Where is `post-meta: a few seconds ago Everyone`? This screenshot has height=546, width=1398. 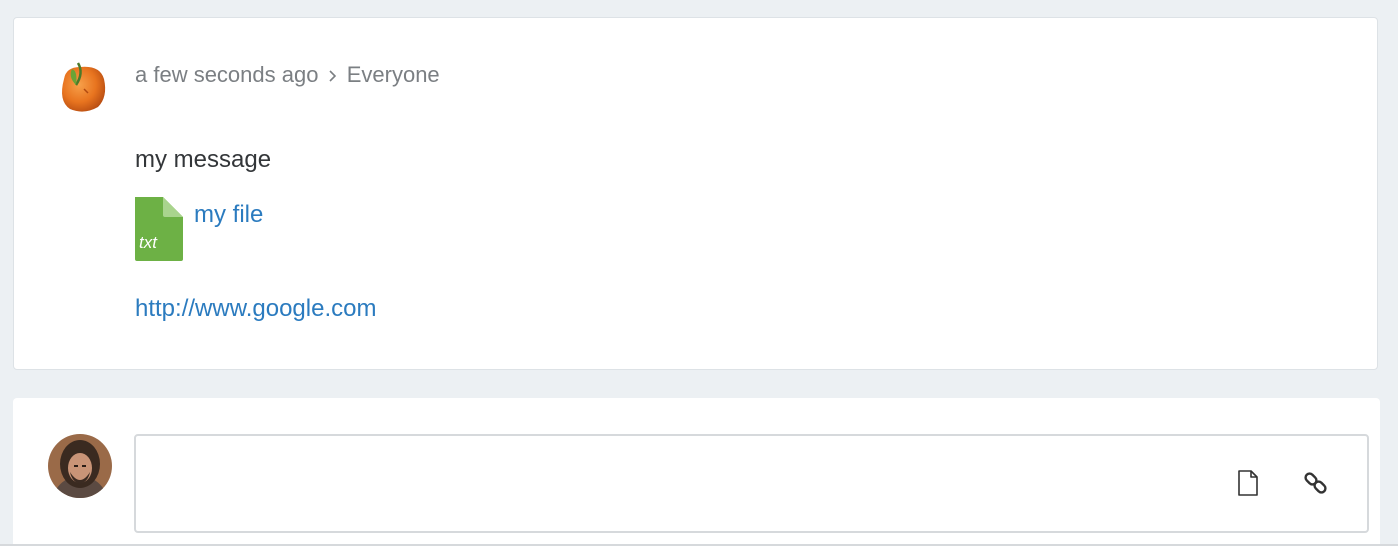
post-meta: a few seconds ago Everyone is located at coordinates (287, 75).